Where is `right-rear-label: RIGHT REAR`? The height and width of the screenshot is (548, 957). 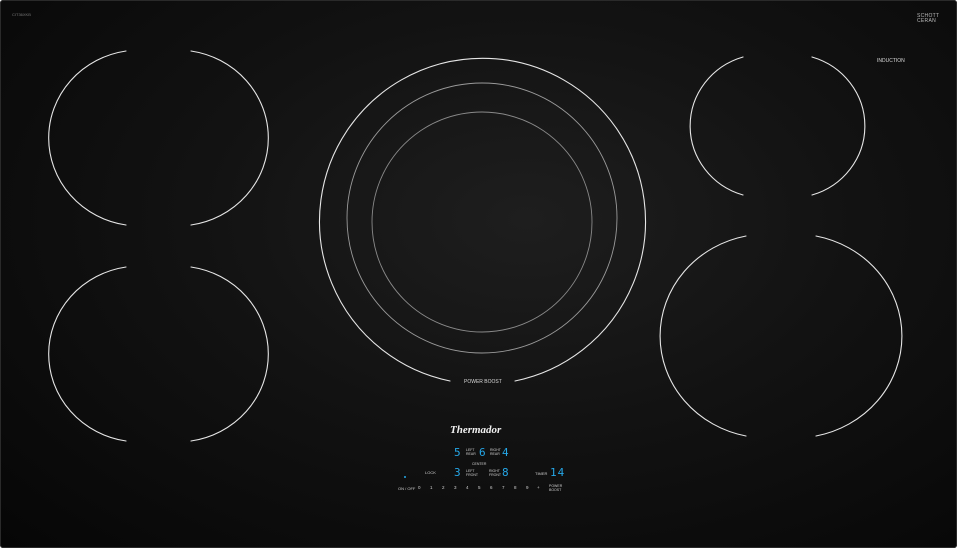
right-rear-label: RIGHT REAR is located at coordinates (495, 452).